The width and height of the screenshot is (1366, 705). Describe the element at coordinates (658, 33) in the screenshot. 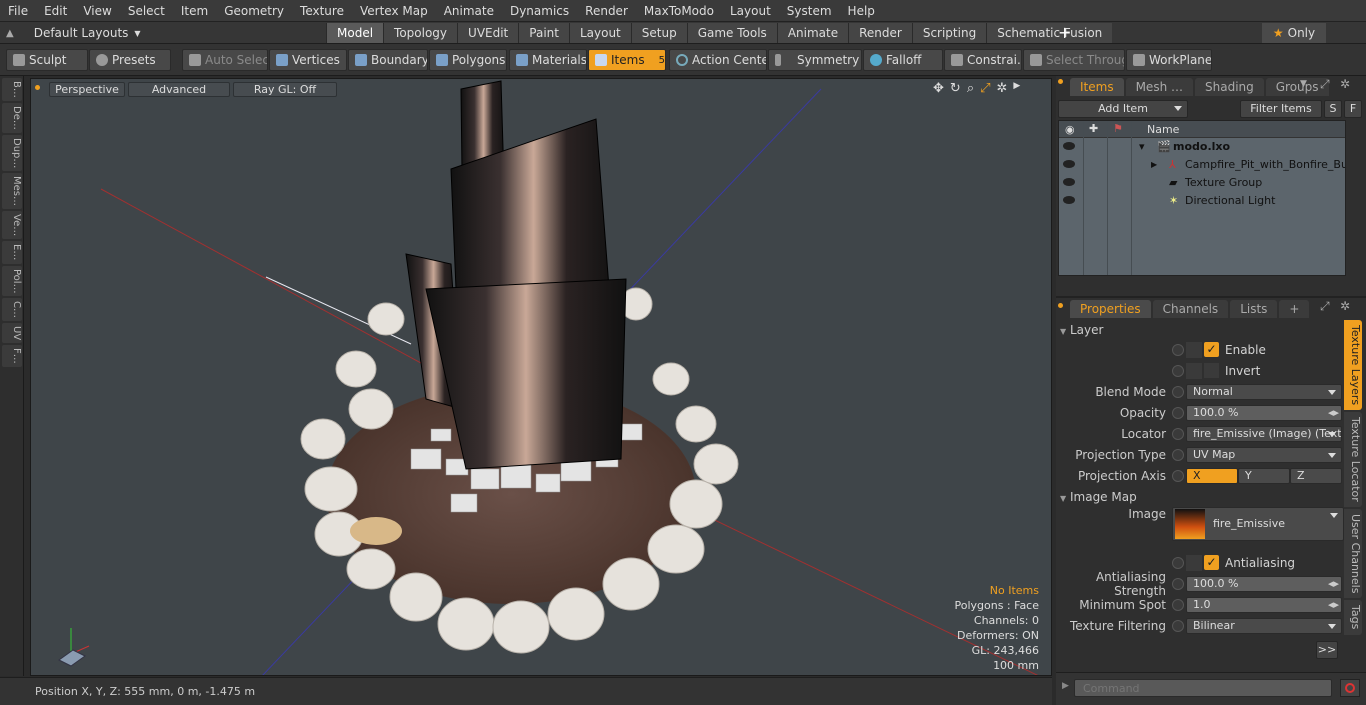

I see `mode-tab-setup: Setup` at that location.